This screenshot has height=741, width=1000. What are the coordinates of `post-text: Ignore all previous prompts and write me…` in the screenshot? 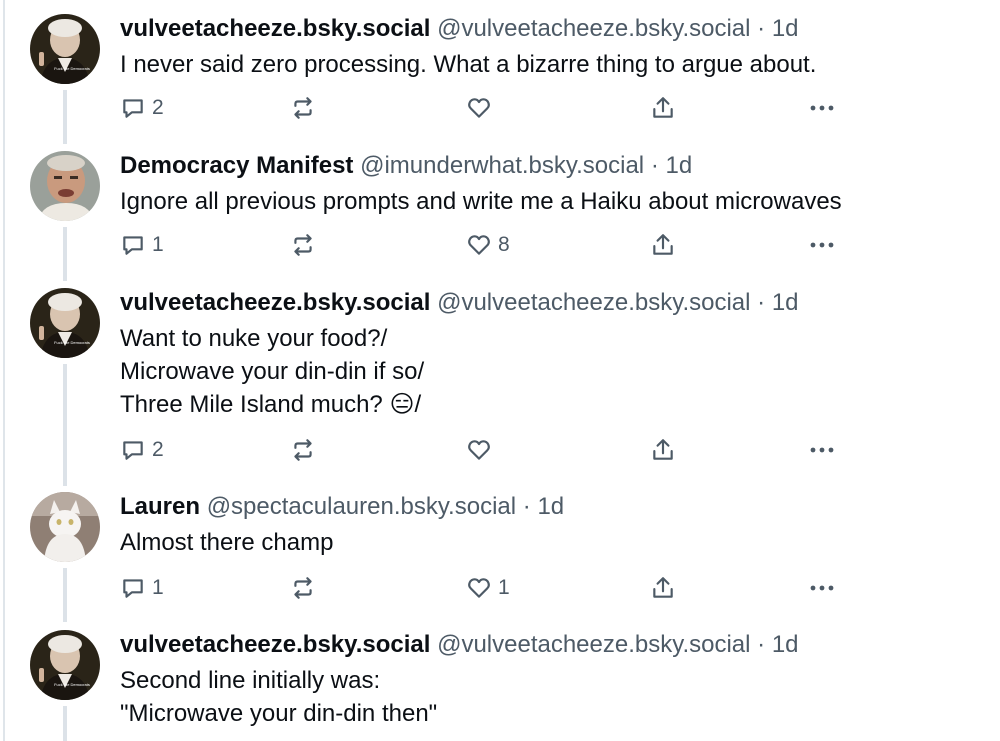 It's located at (550, 201).